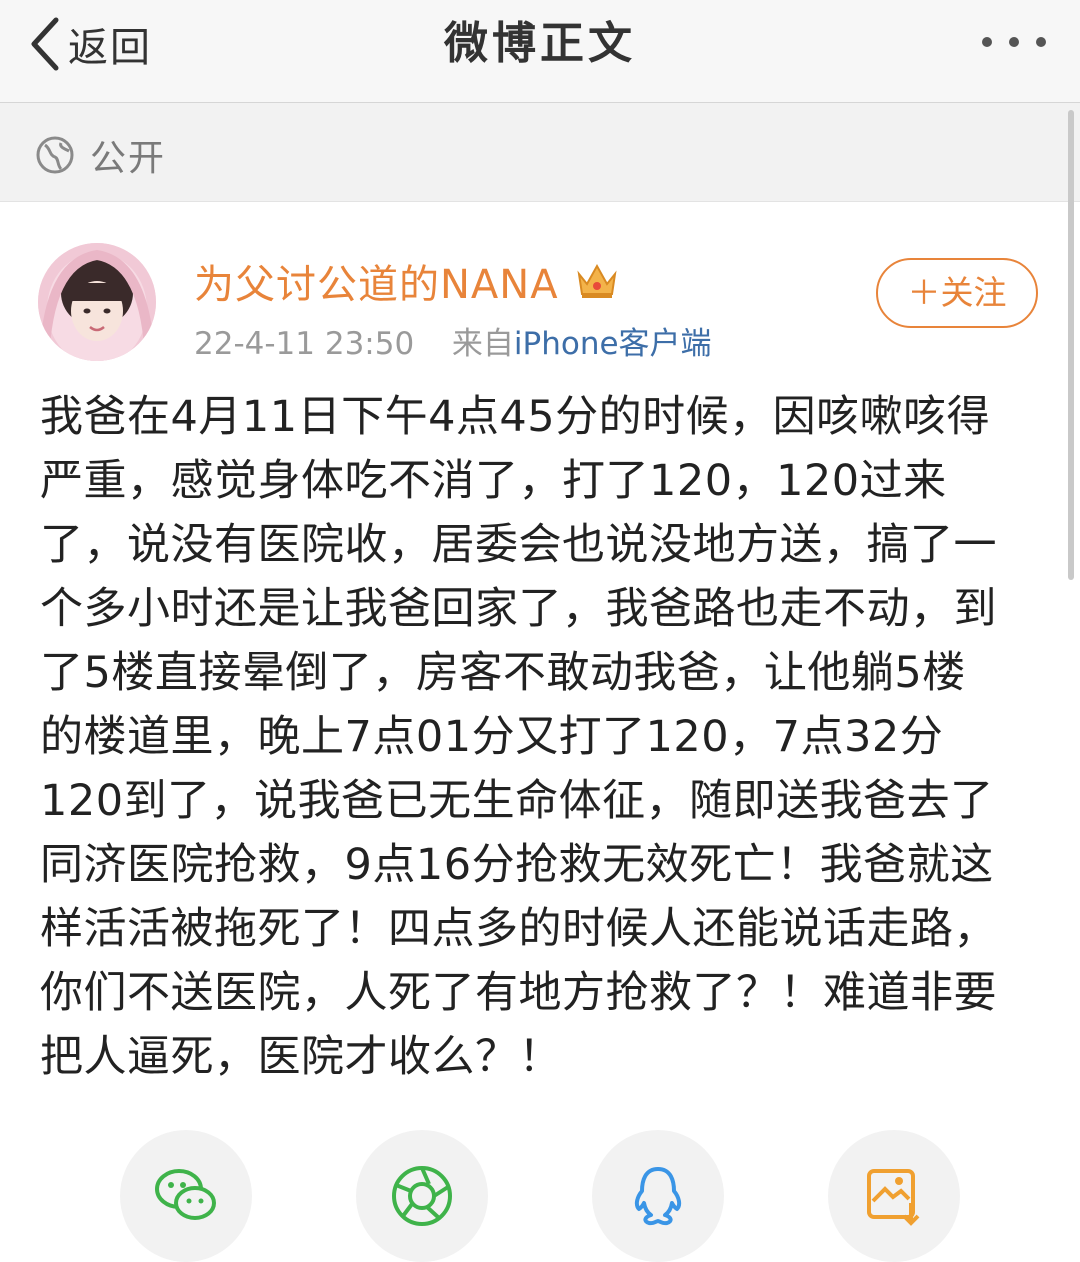 This screenshot has width=1080, height=1262. I want to click on follow-button: ＋关注, so click(957, 293).